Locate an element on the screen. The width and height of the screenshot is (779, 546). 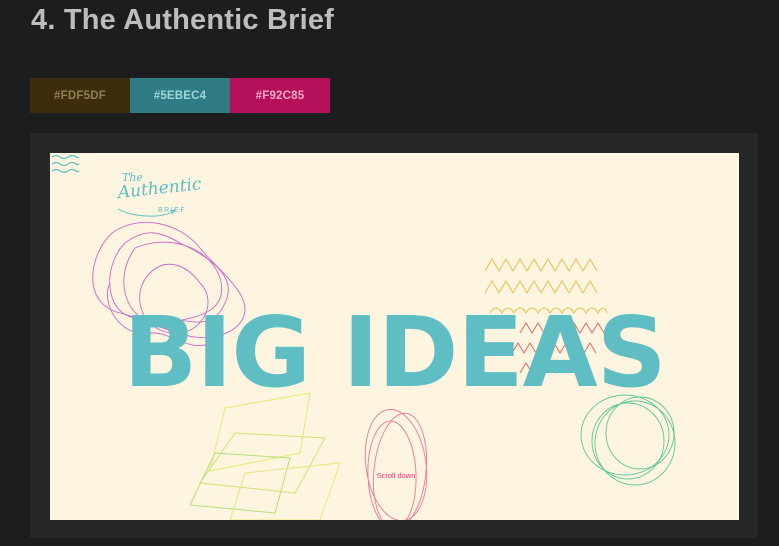
color-palette: #FDF5DF #5EBEC4 #F92C85 is located at coordinates (180, 95).